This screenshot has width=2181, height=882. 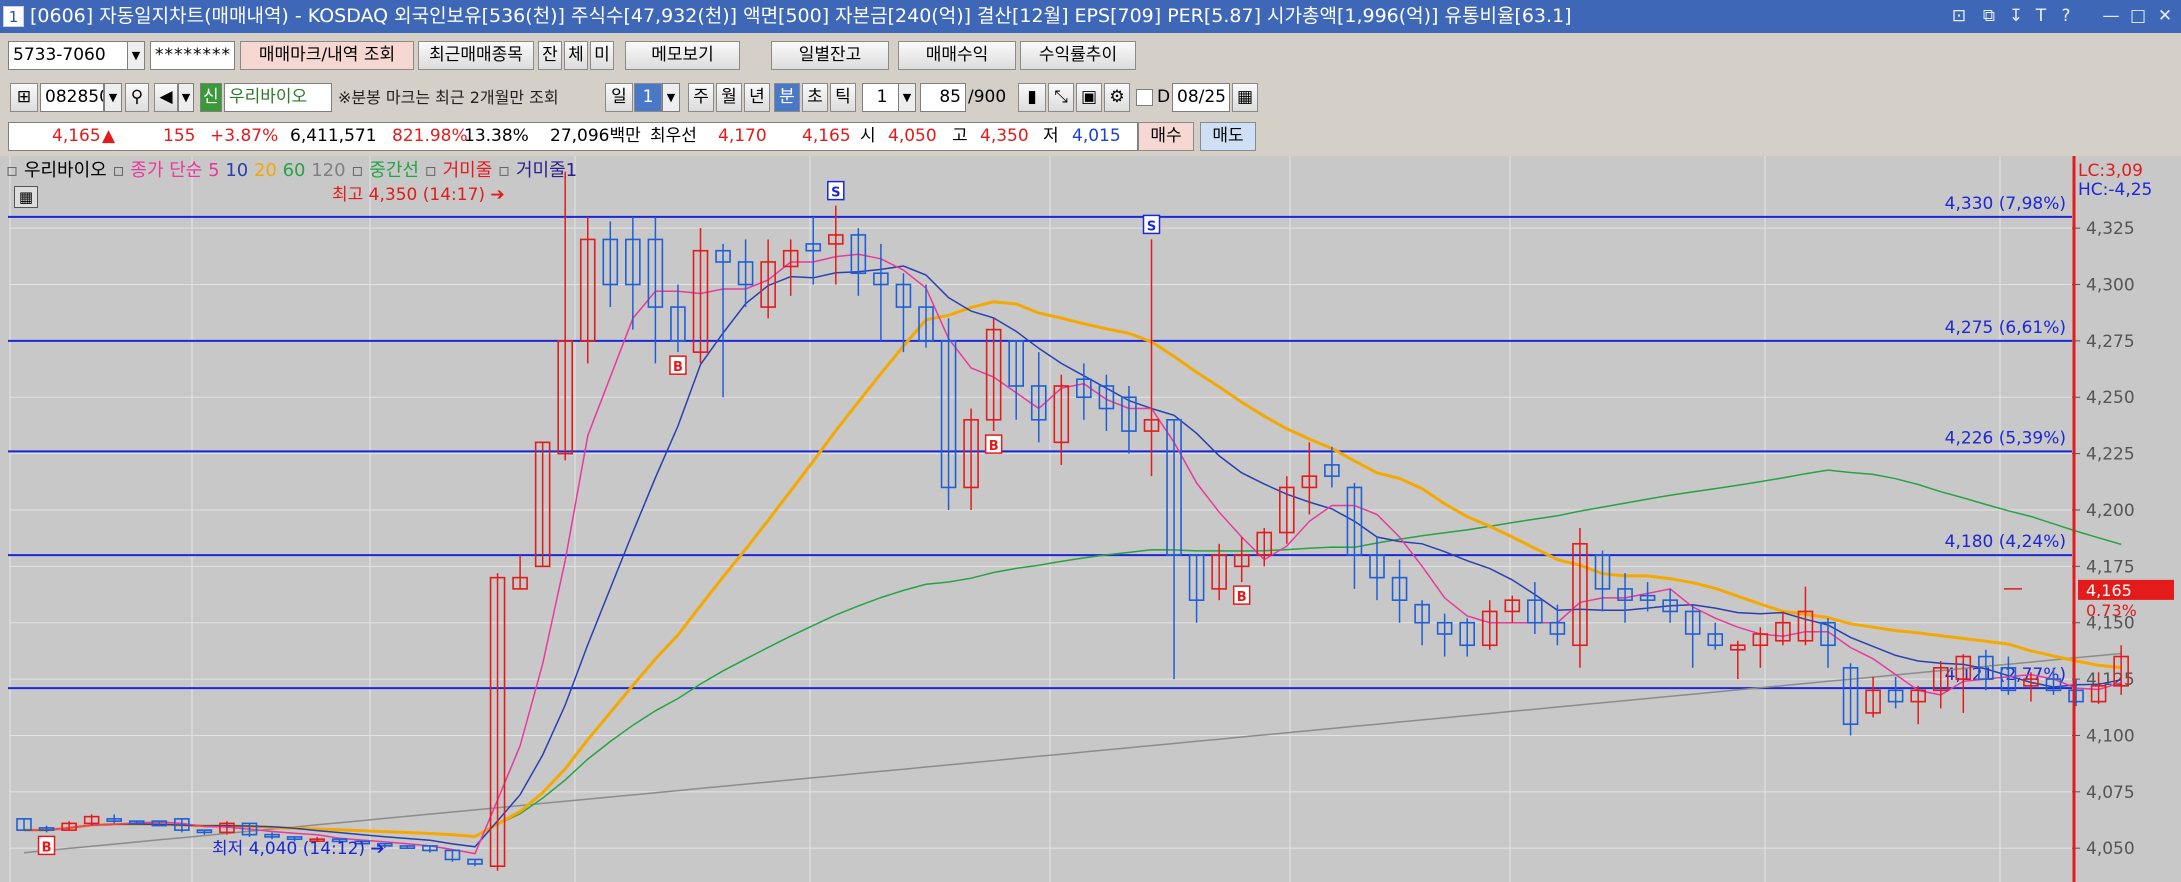 I want to click on account-dropdown-icon: ▼, so click(x=136, y=55).